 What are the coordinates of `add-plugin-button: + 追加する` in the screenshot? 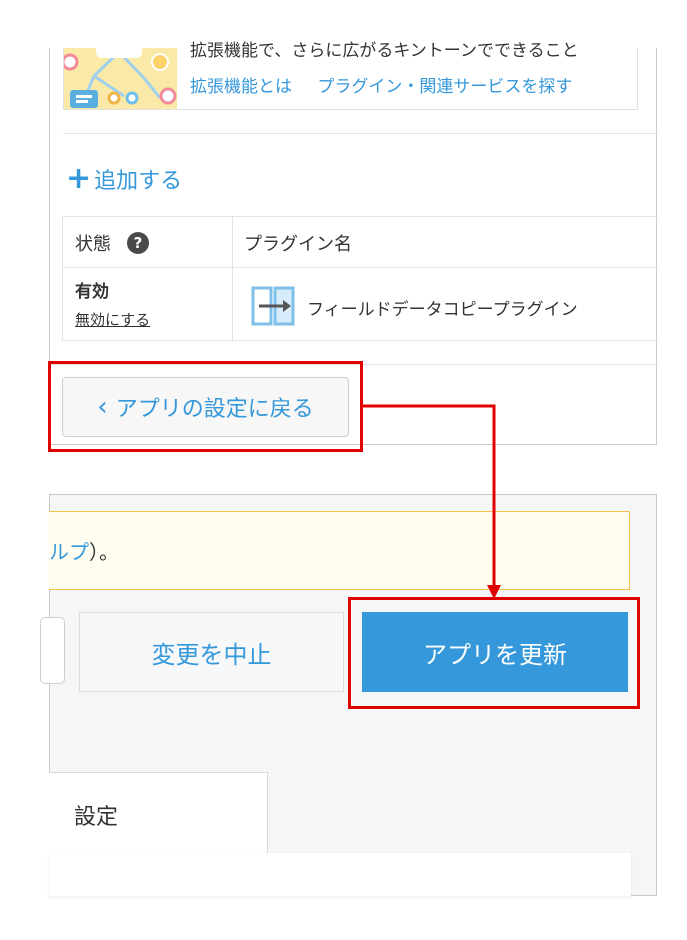 It's located at (124, 179).